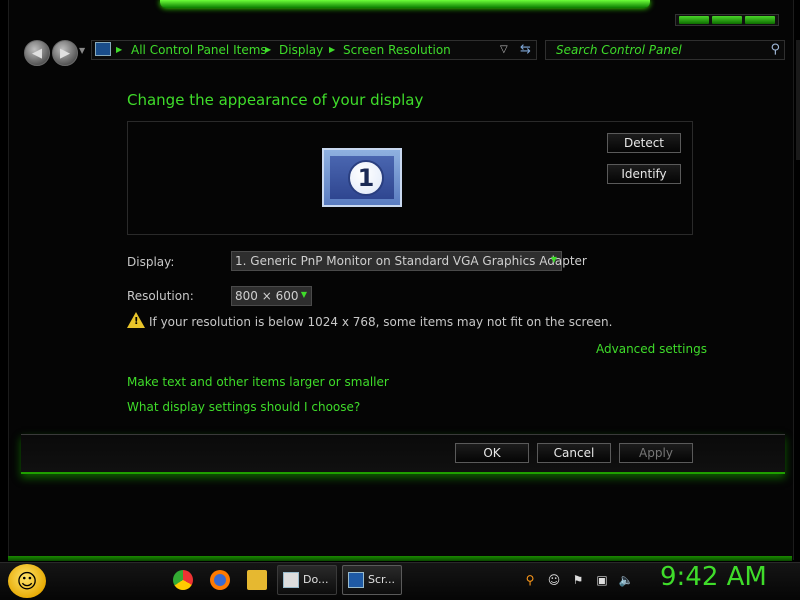  I want to click on search-input: Search Control Panel, so click(619, 50).